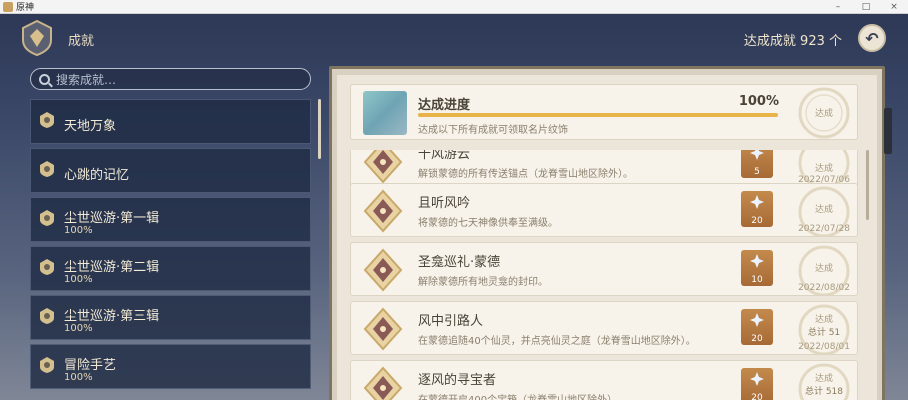  Describe the element at coordinates (824, 229) in the screenshot. I see `achievement-date: 2022/07/28` at that location.